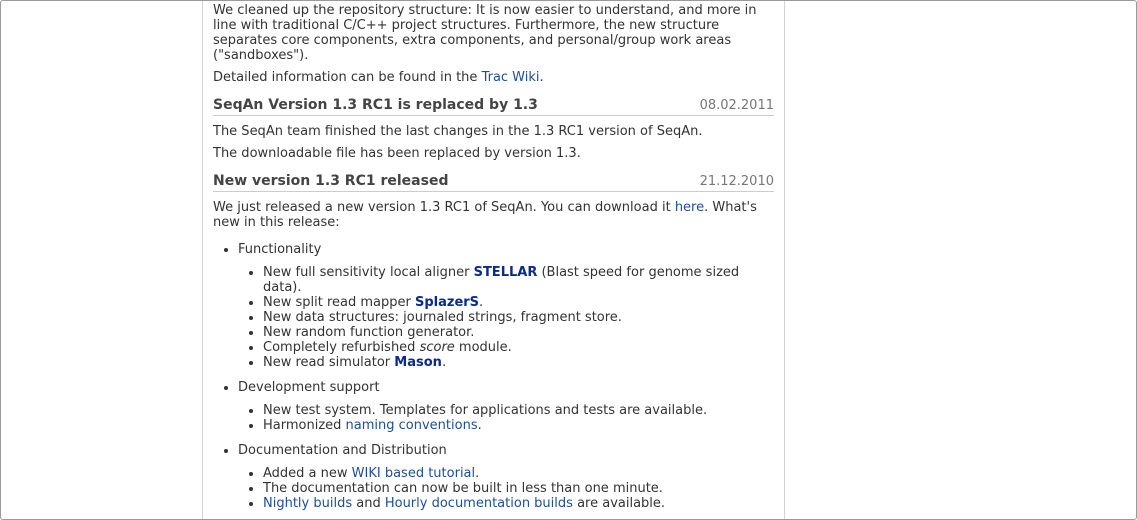  I want to click on list-item-text: are available., so click(619, 503).